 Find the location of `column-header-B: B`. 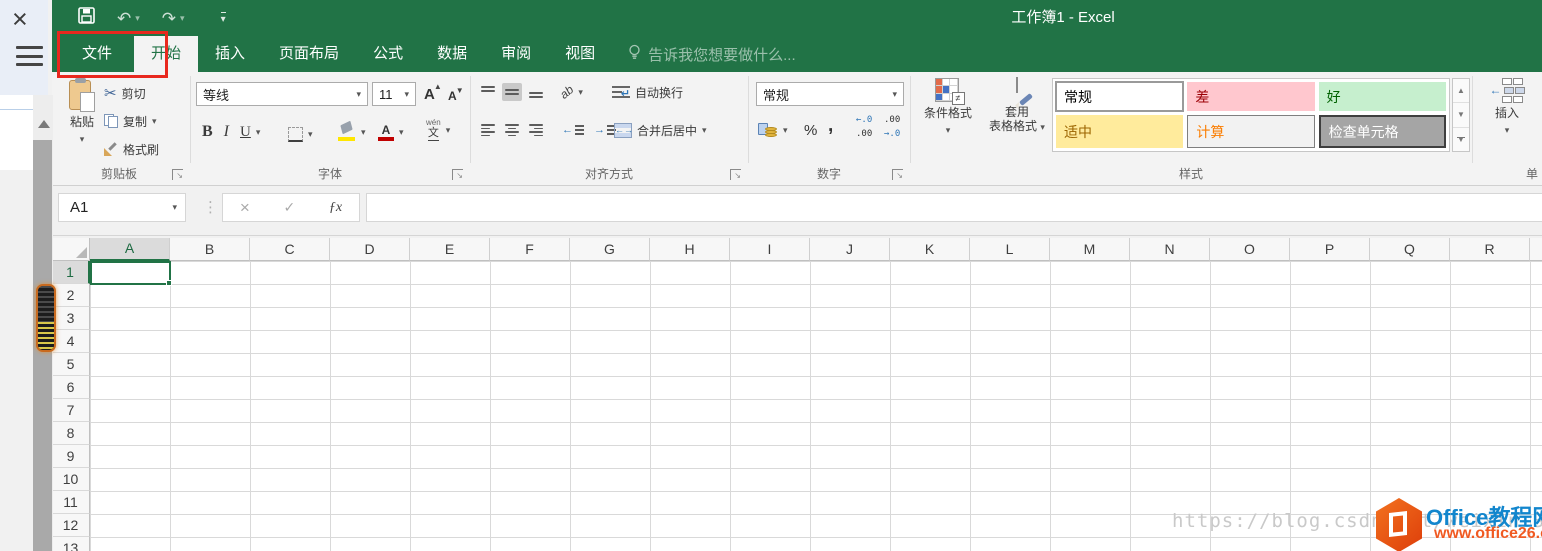

column-header-B: B is located at coordinates (210, 249).